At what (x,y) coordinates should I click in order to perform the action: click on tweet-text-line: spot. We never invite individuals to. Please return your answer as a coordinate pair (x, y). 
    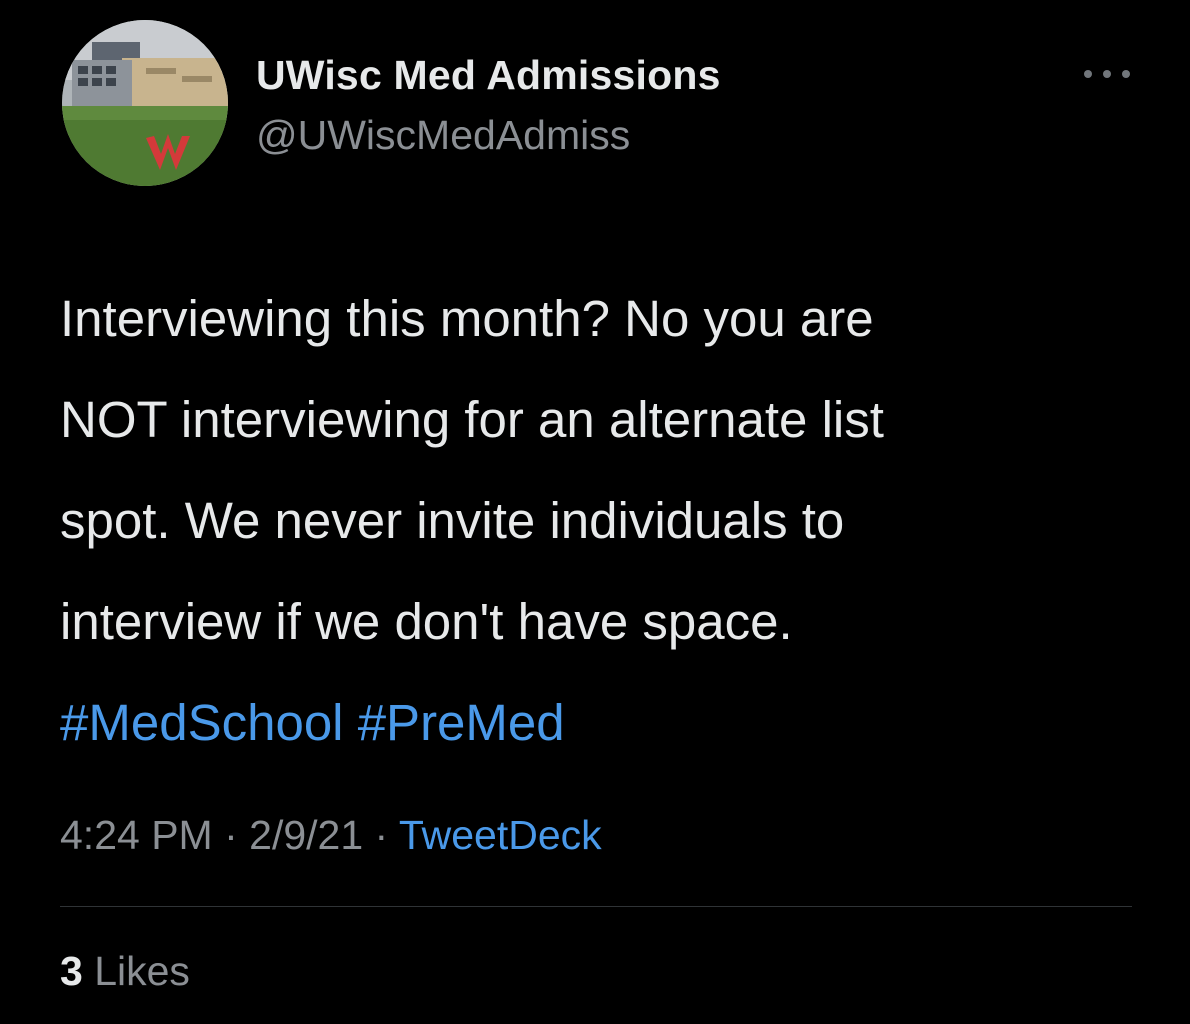
    Looking at the image, I should click on (452, 520).